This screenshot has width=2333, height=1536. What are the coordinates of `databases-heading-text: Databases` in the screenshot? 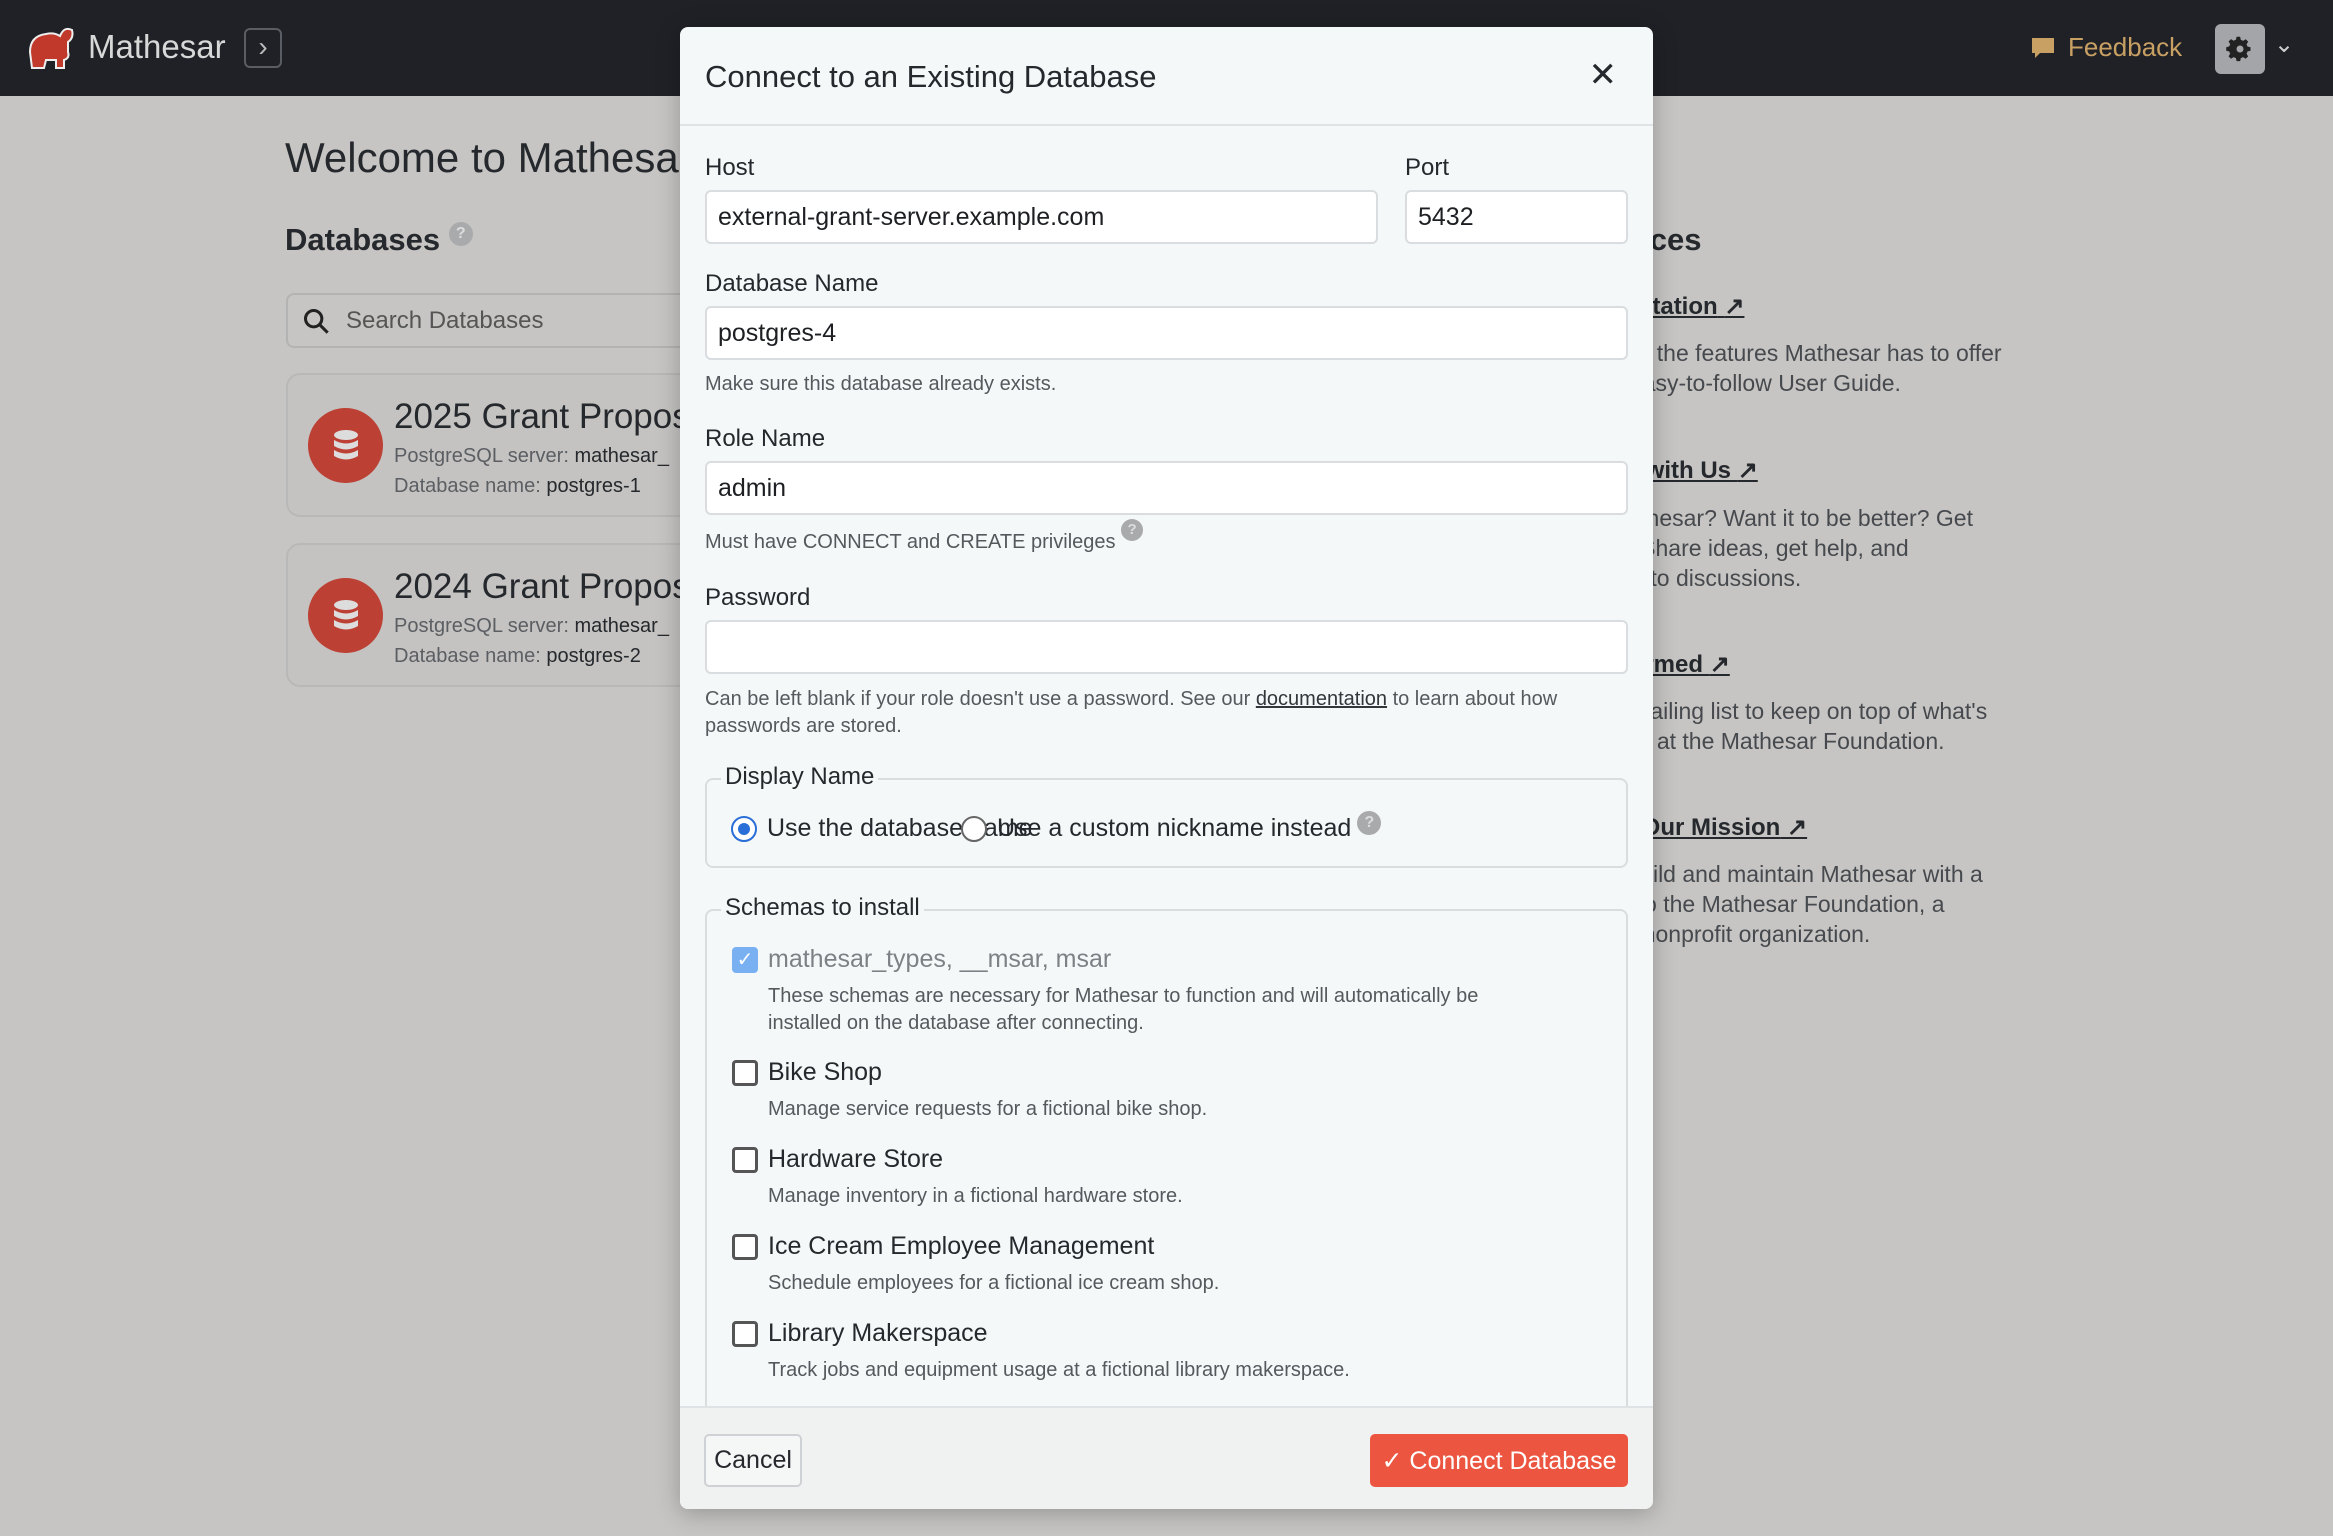 It's located at (363, 239).